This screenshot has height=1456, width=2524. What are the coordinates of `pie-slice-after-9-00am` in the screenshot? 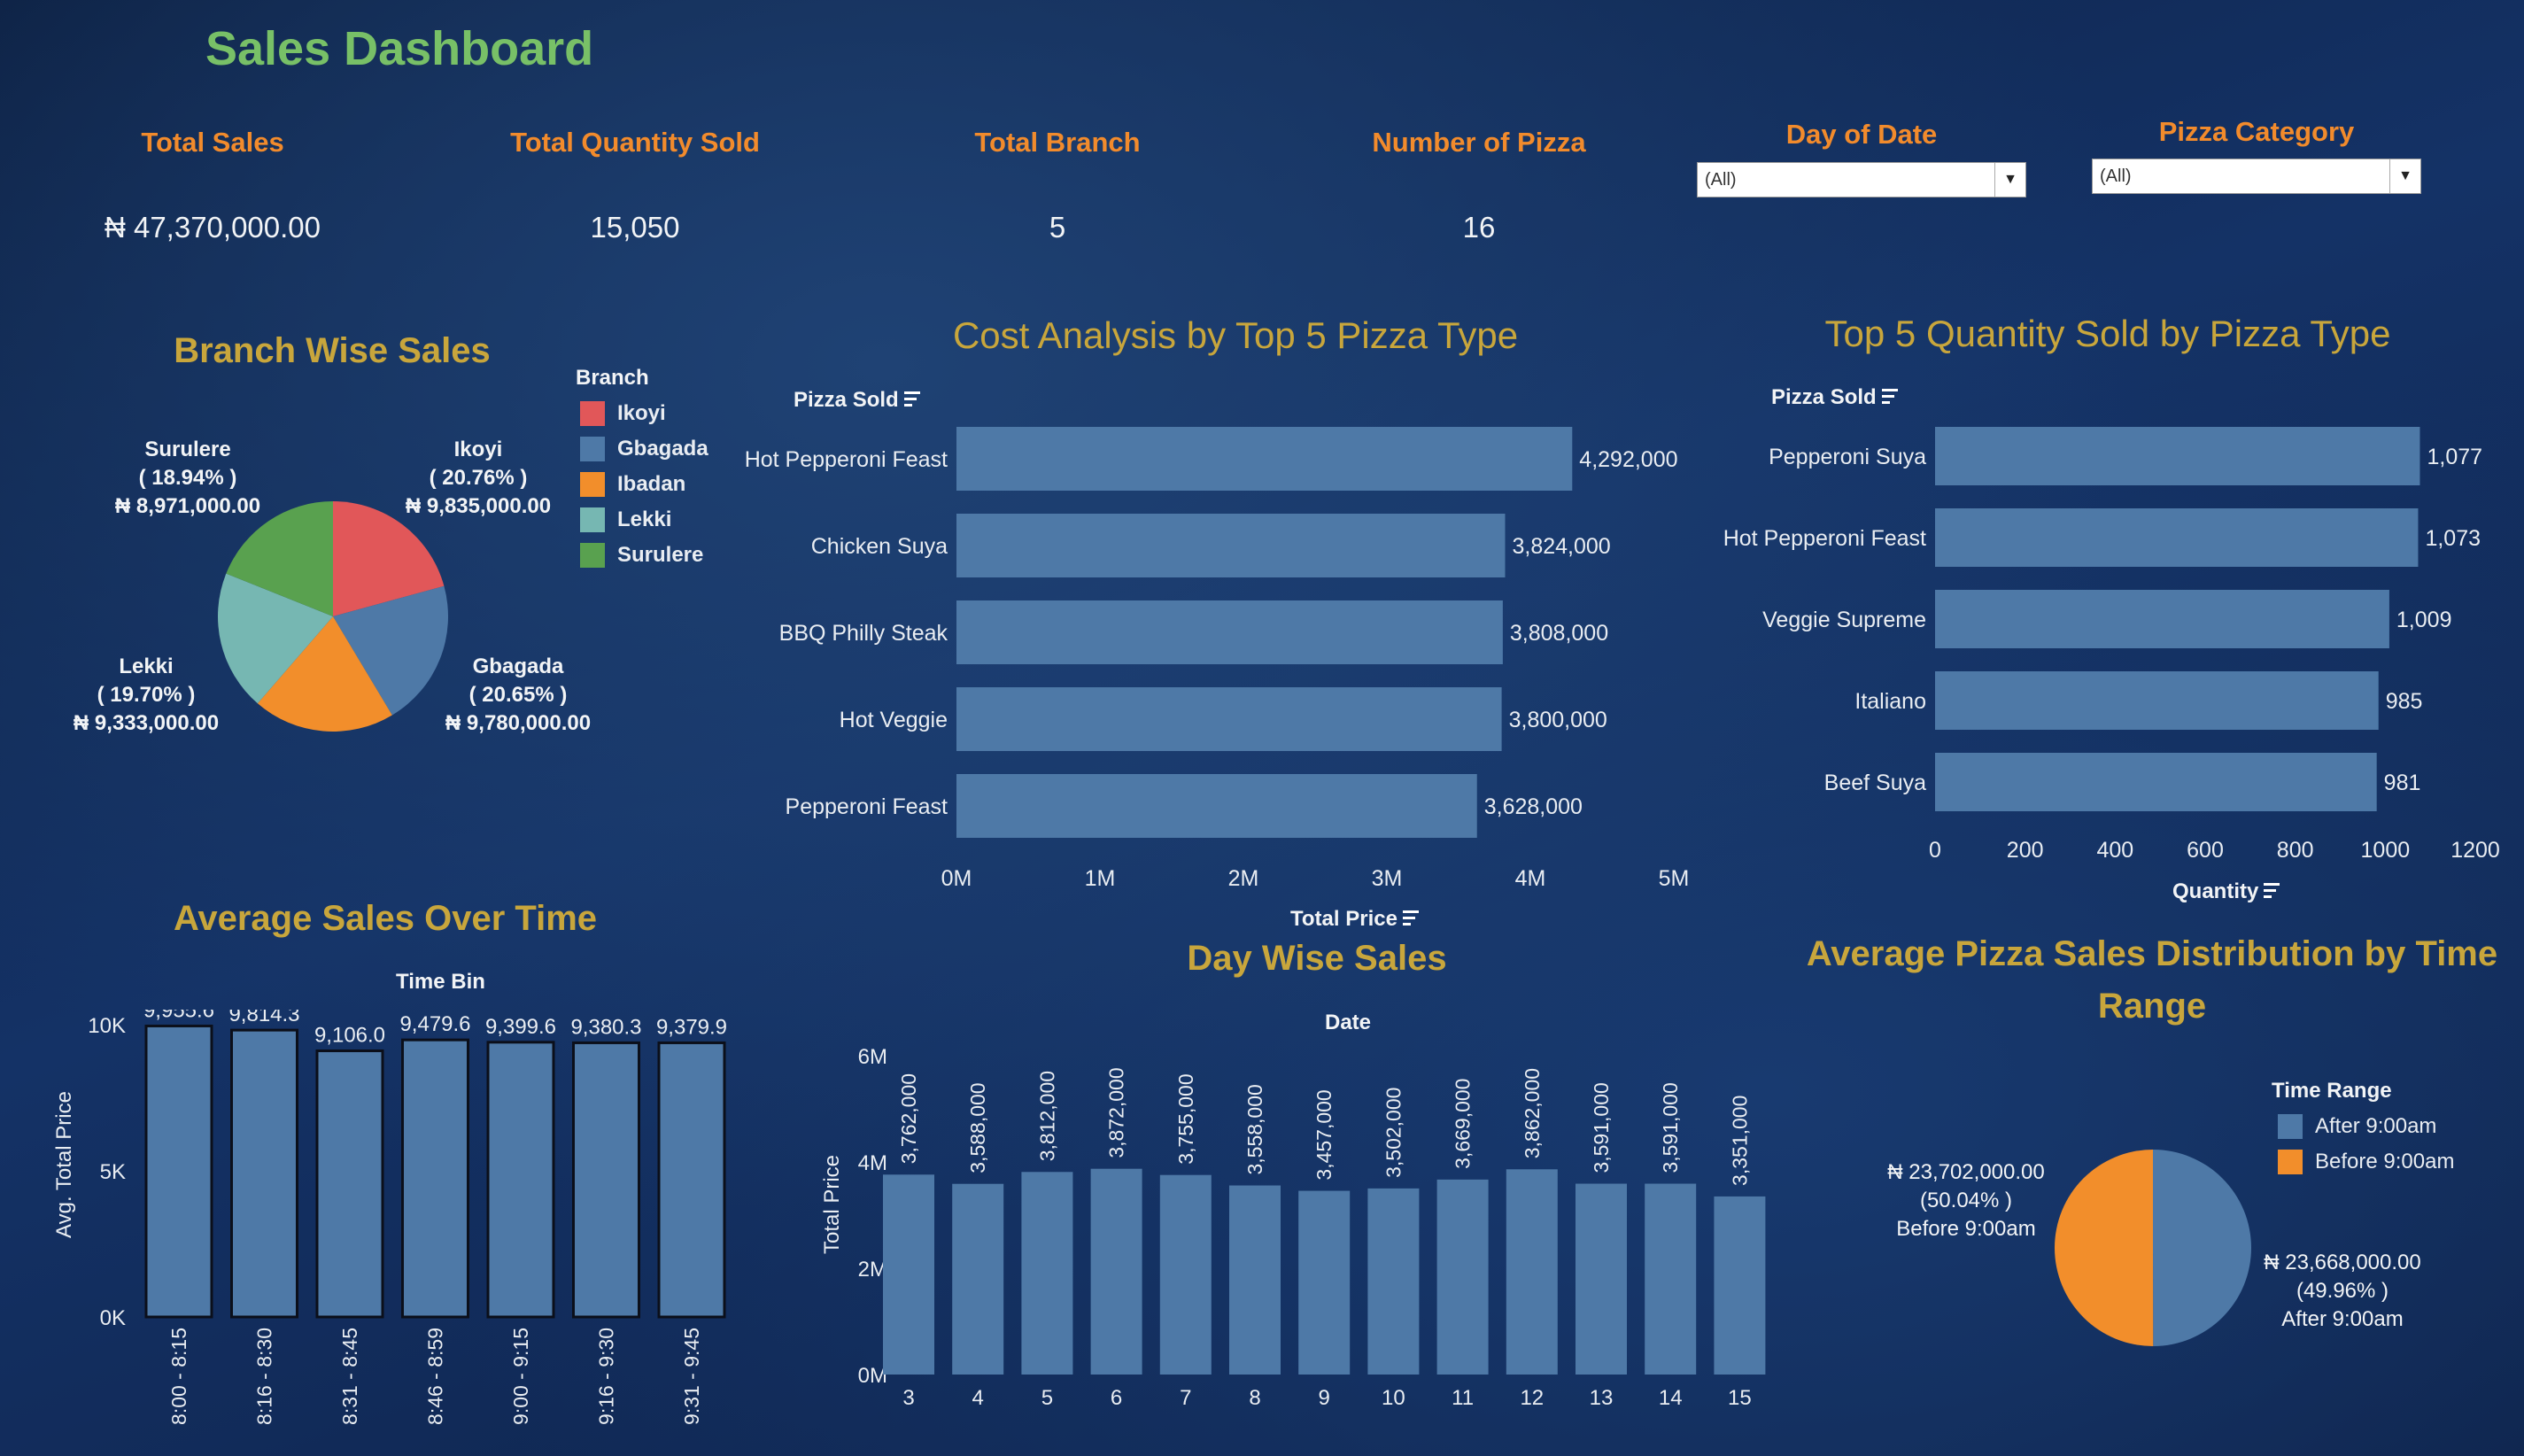 It's located at (2202, 1248).